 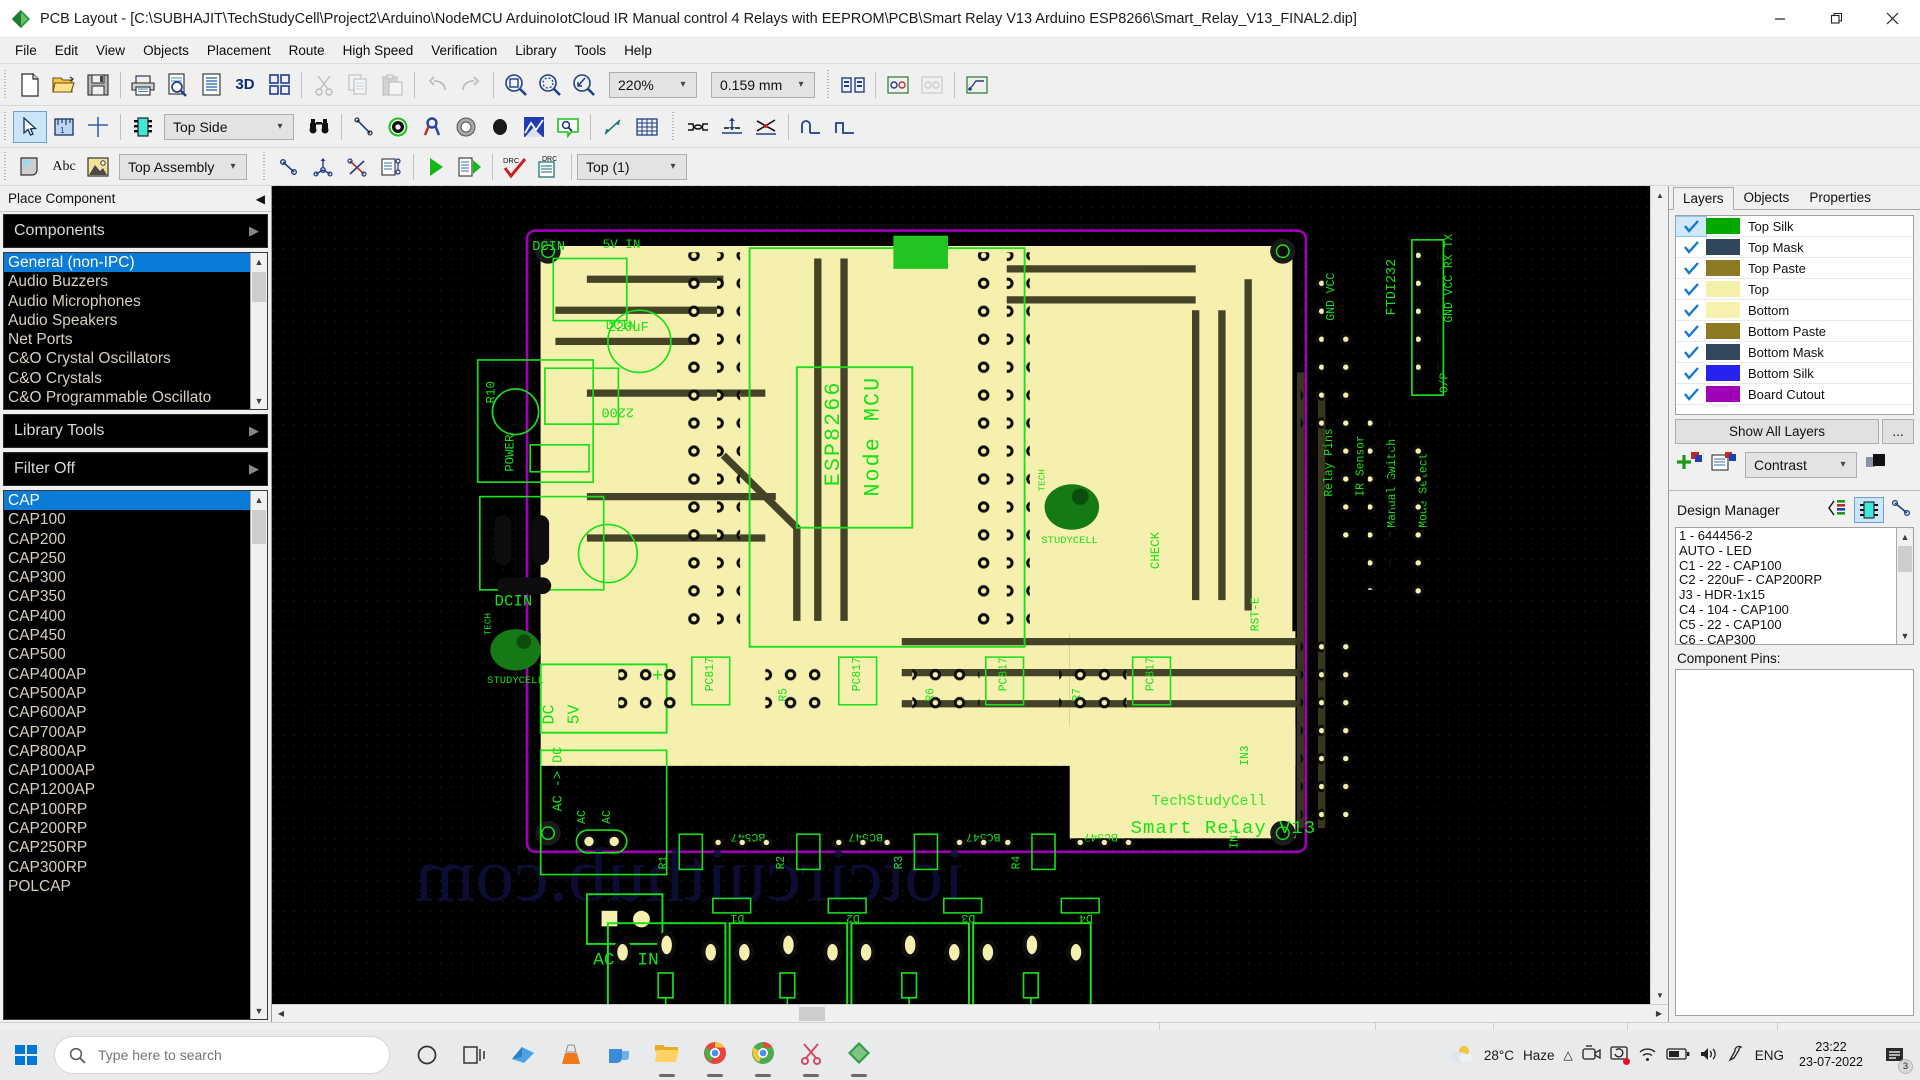 I want to click on paste-icon, so click(x=392, y=85).